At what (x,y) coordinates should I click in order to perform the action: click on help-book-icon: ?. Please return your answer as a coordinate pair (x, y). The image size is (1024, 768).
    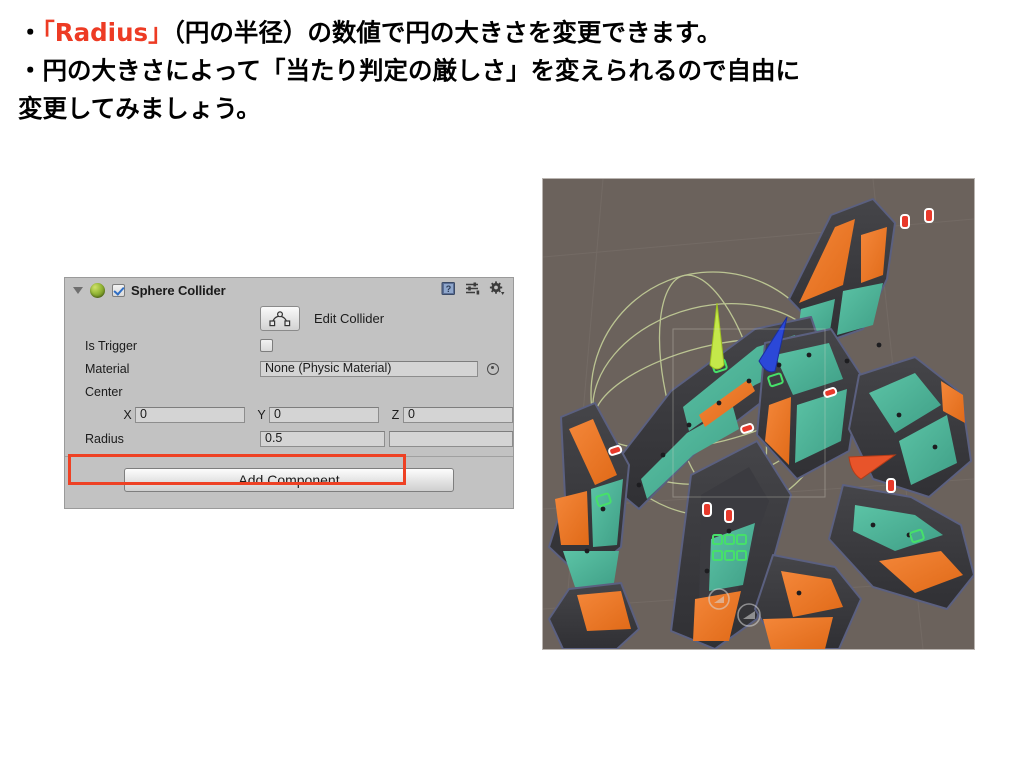
    Looking at the image, I should click on (448, 290).